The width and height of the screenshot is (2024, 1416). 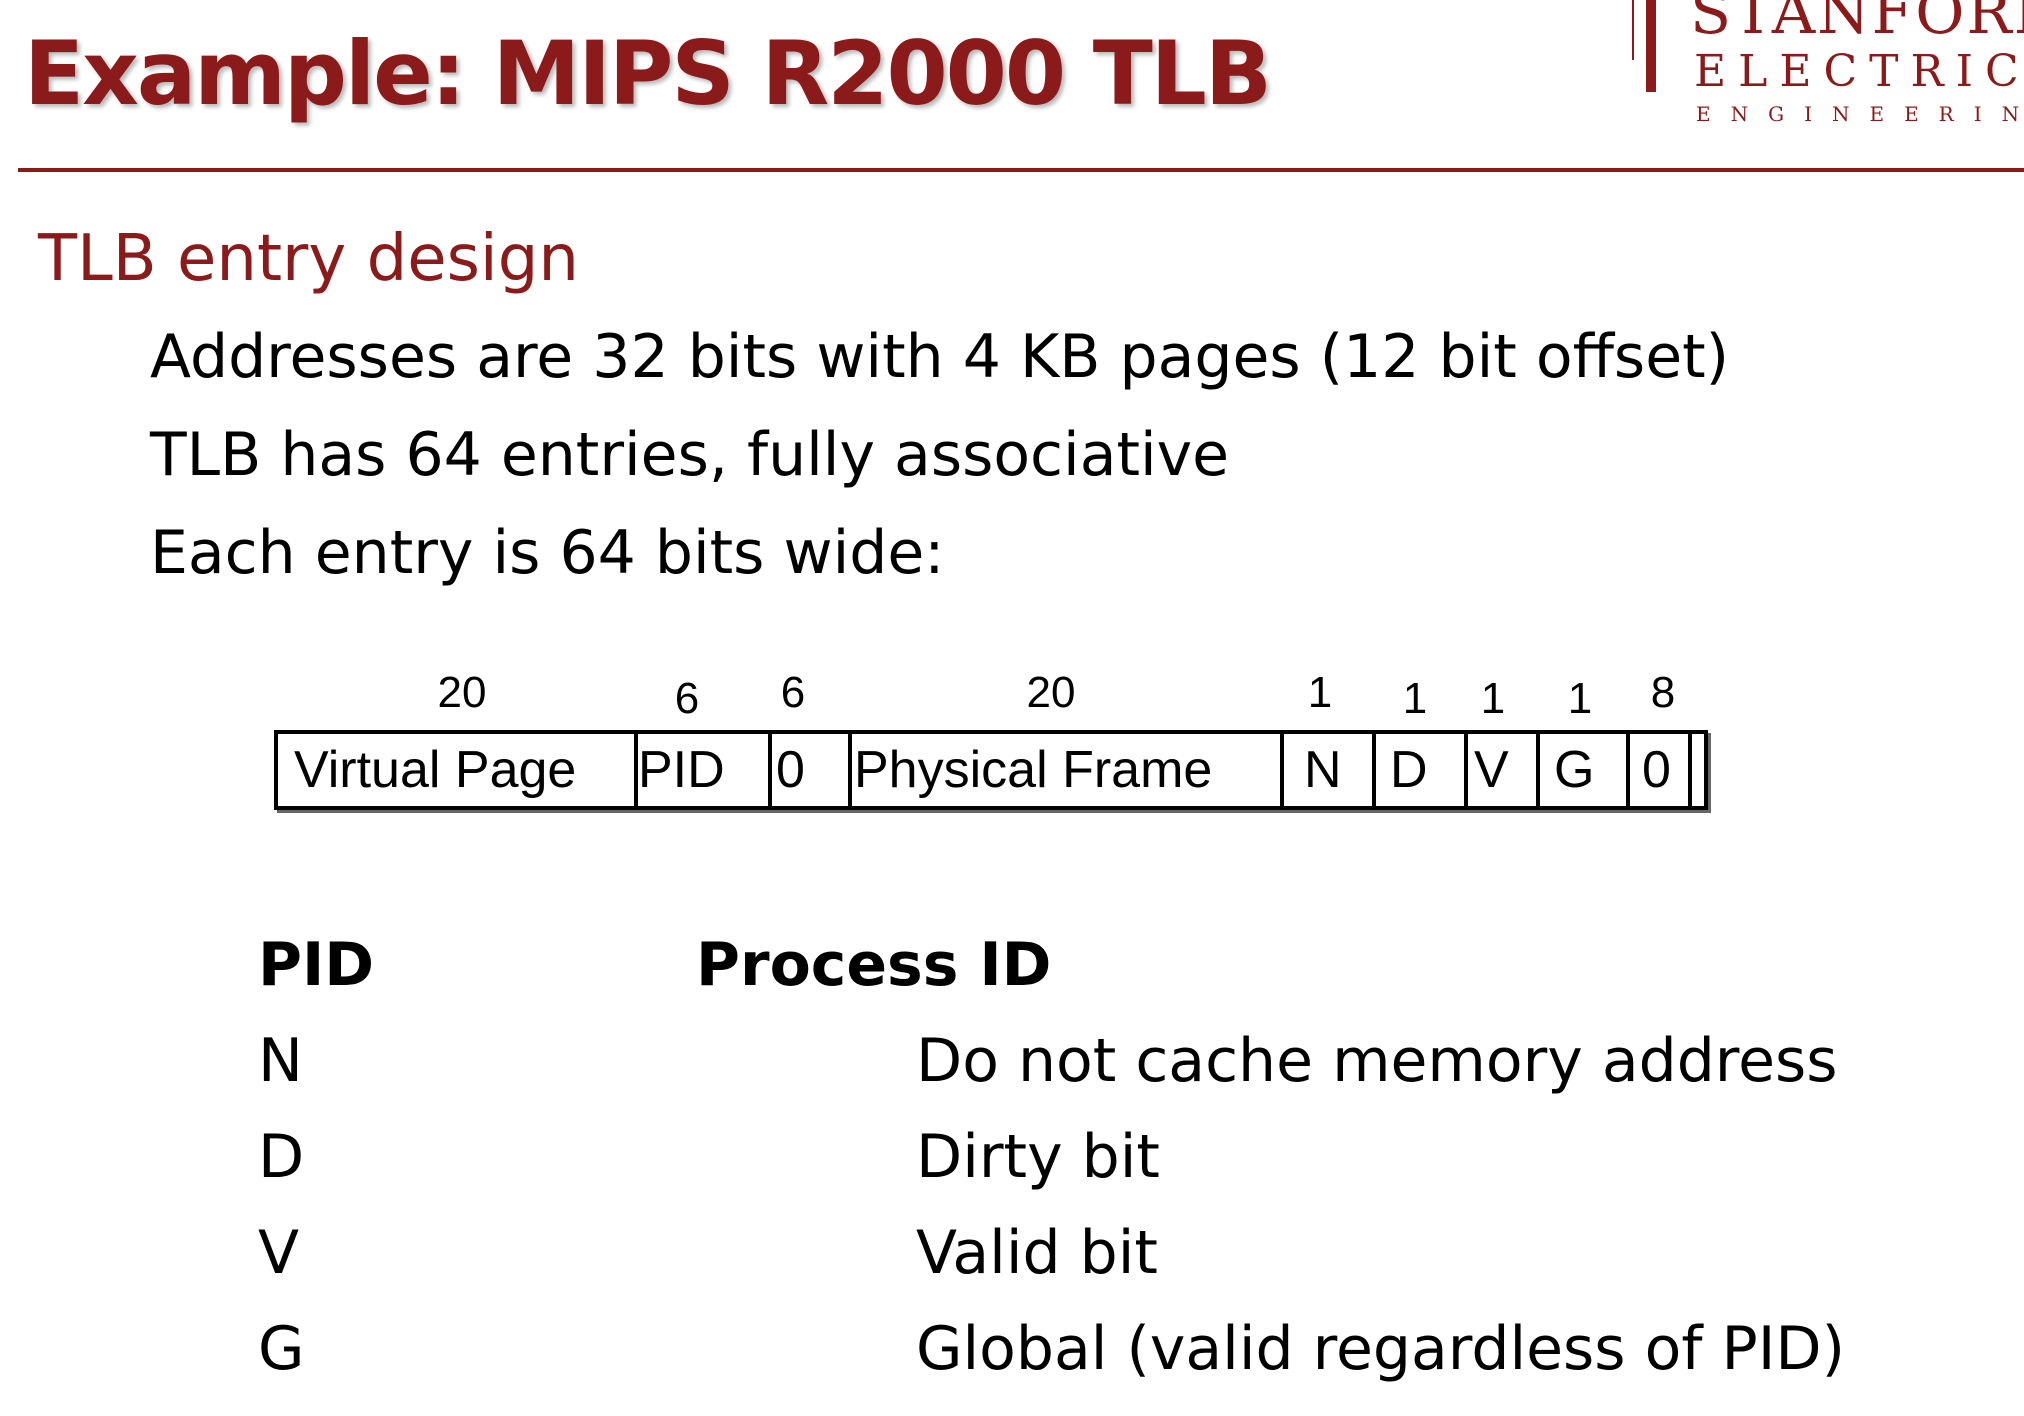 What do you see at coordinates (1415, 698) in the screenshot?
I see `bit-width-d: 1` at bounding box center [1415, 698].